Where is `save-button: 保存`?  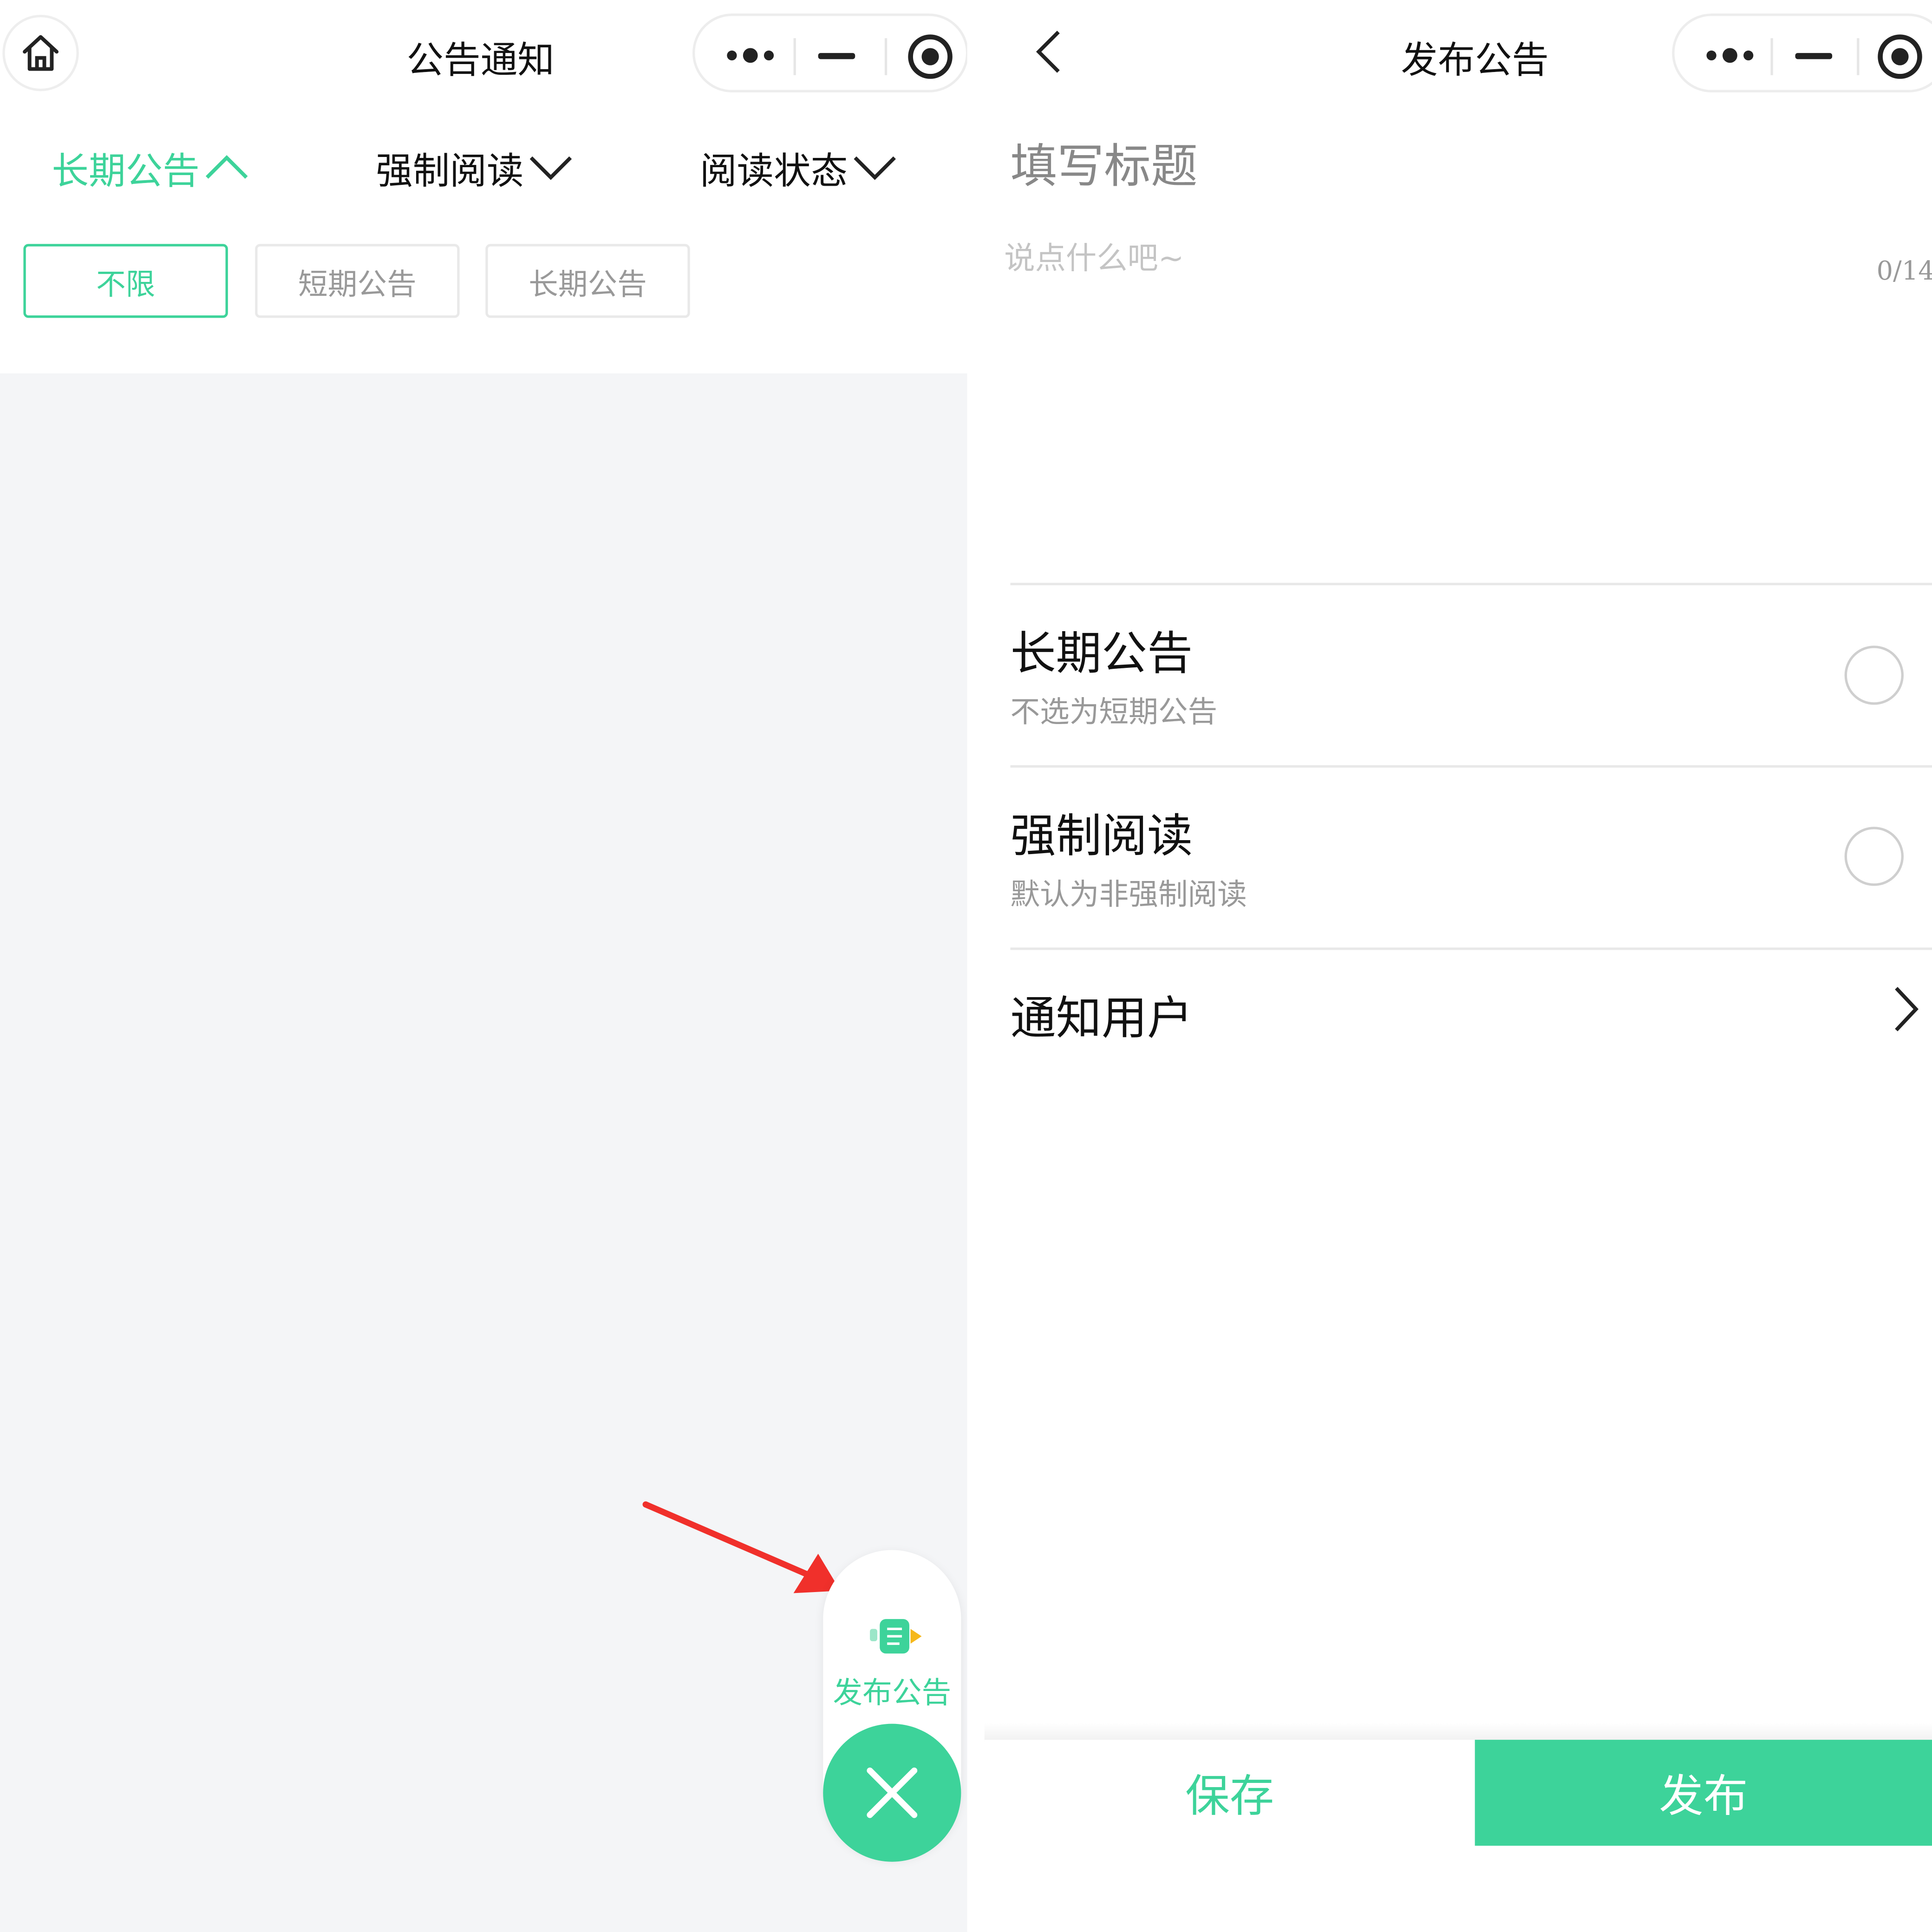 save-button: 保存 is located at coordinates (1229, 1793).